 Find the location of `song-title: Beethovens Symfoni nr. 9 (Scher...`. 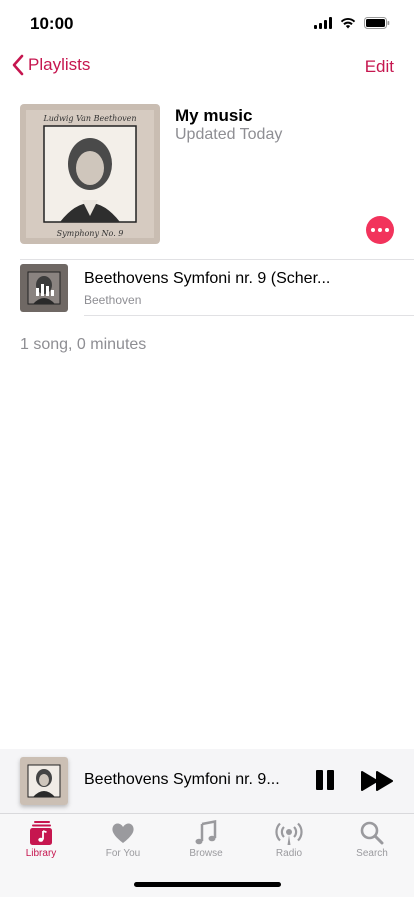

song-title: Beethovens Symfoni nr. 9 (Scher... is located at coordinates (207, 278).